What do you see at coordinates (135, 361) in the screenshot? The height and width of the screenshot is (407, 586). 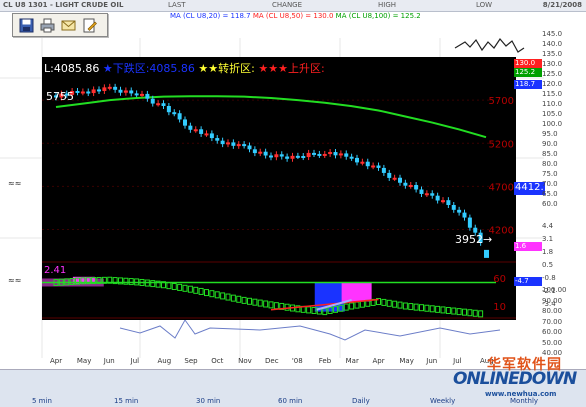 I see `month-label: Jul` at bounding box center [135, 361].